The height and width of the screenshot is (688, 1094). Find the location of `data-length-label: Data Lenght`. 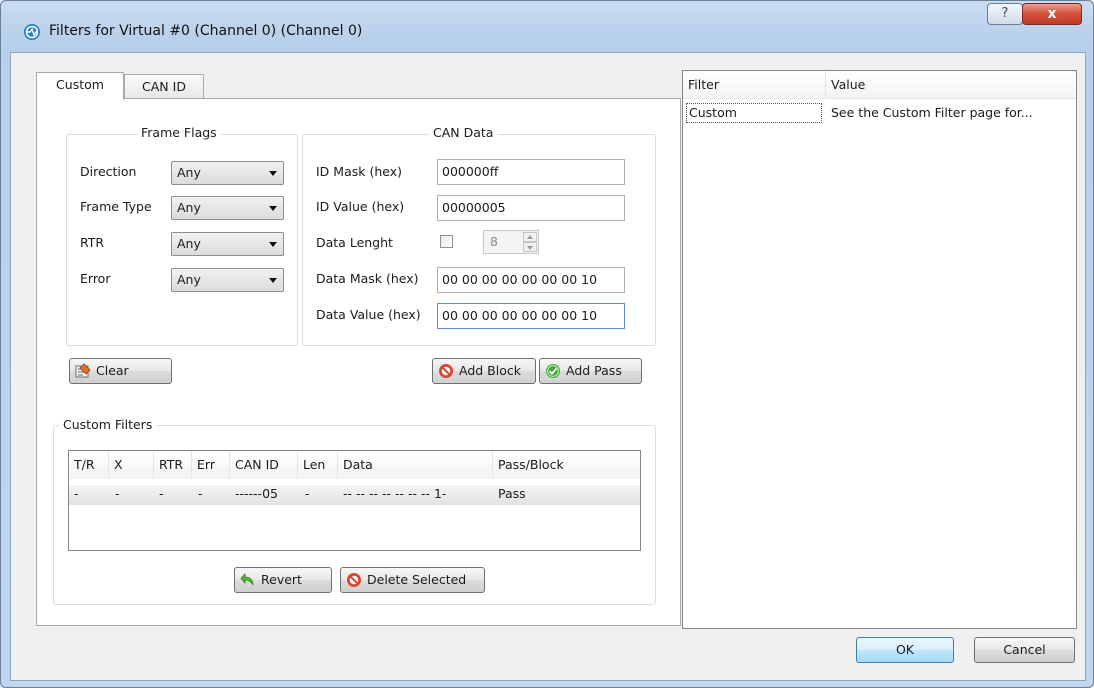

data-length-label: Data Lenght is located at coordinates (354, 242).